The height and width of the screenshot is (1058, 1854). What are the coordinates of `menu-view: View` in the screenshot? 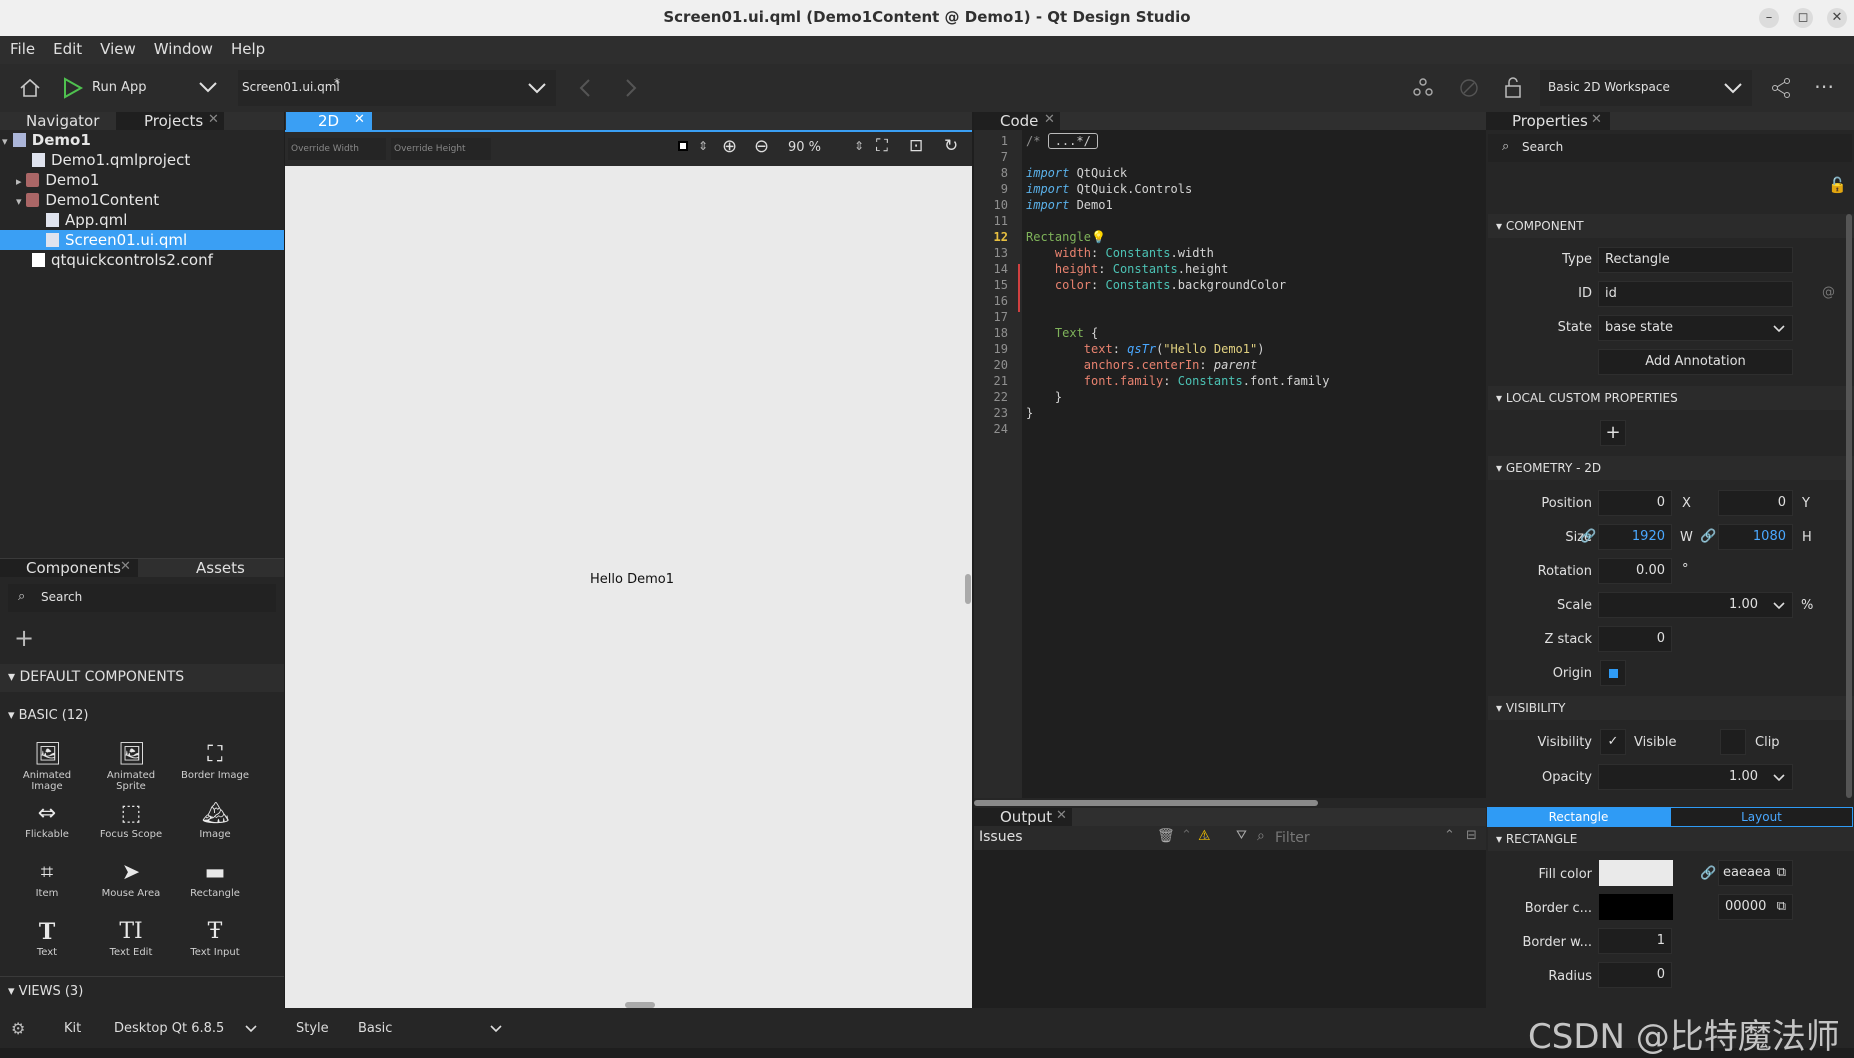 It's located at (117, 47).